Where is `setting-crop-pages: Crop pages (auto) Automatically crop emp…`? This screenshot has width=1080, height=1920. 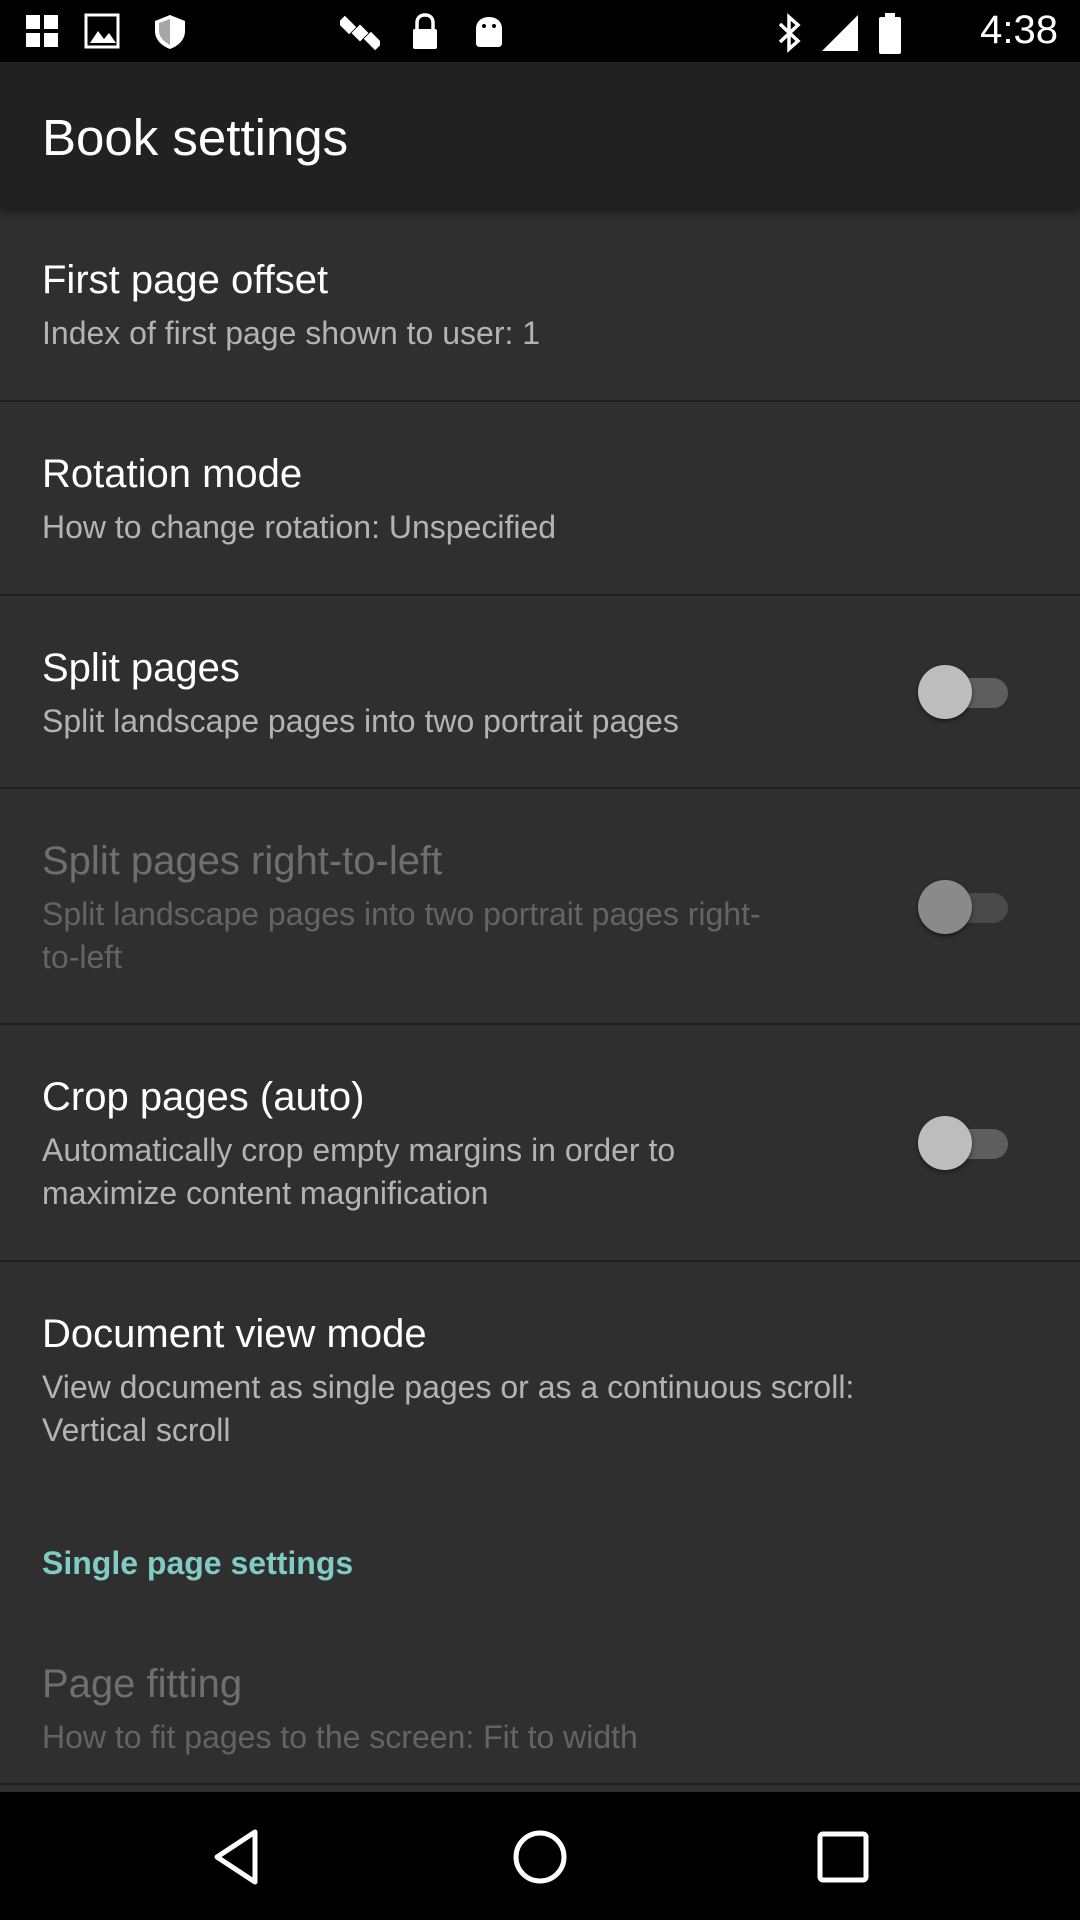
setting-crop-pages: Crop pages (auto) Automatically crop emp… is located at coordinates (540, 1143).